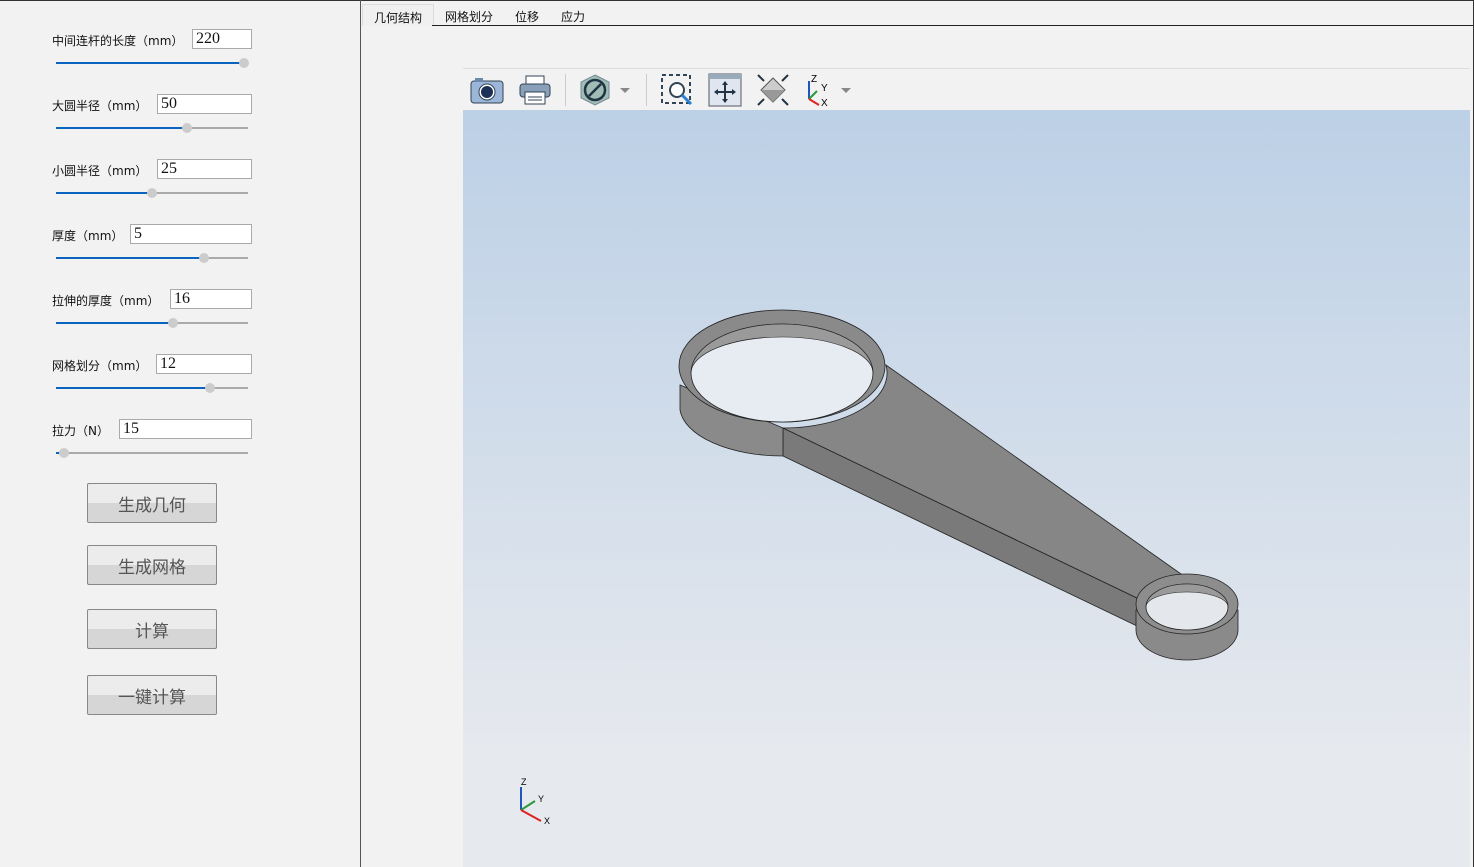 This screenshot has height=867, width=1474. Describe the element at coordinates (541, 799) in the screenshot. I see `axis-y-label: Y` at that location.